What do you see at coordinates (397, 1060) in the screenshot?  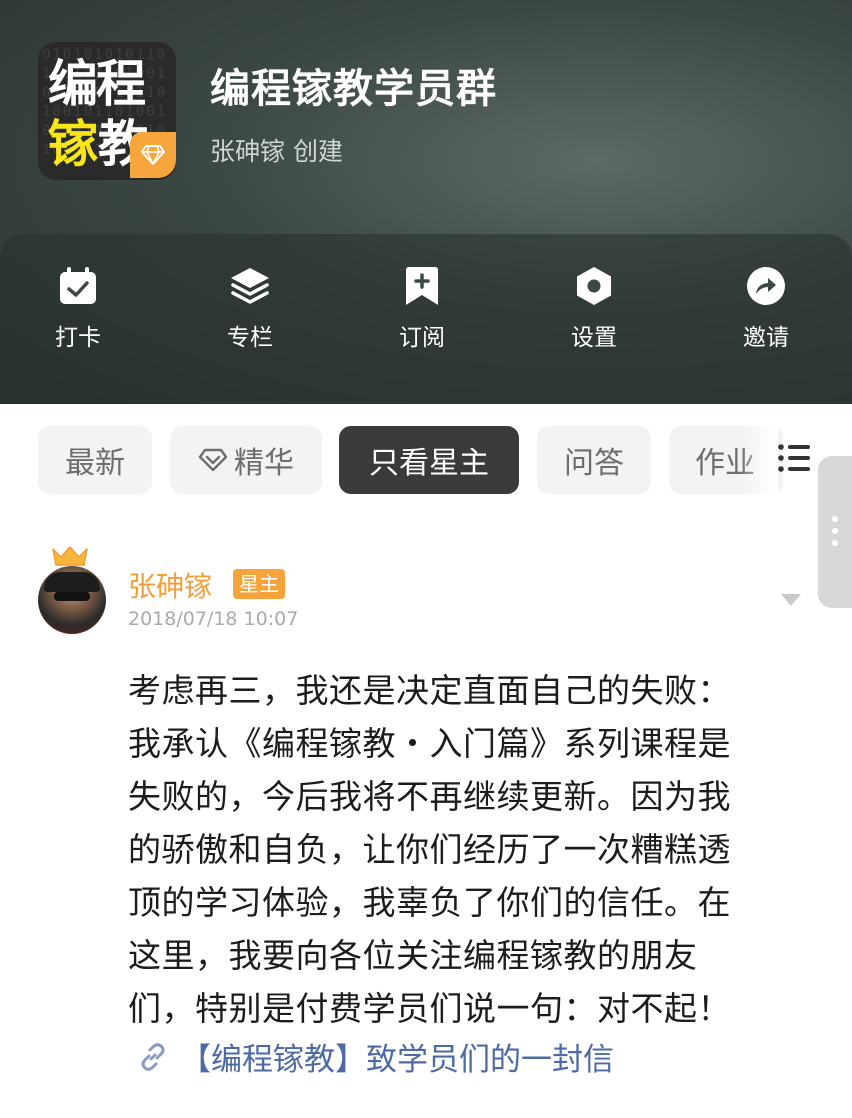 I see `article-link-text: 【编程镓教】致学员们的一封信` at bounding box center [397, 1060].